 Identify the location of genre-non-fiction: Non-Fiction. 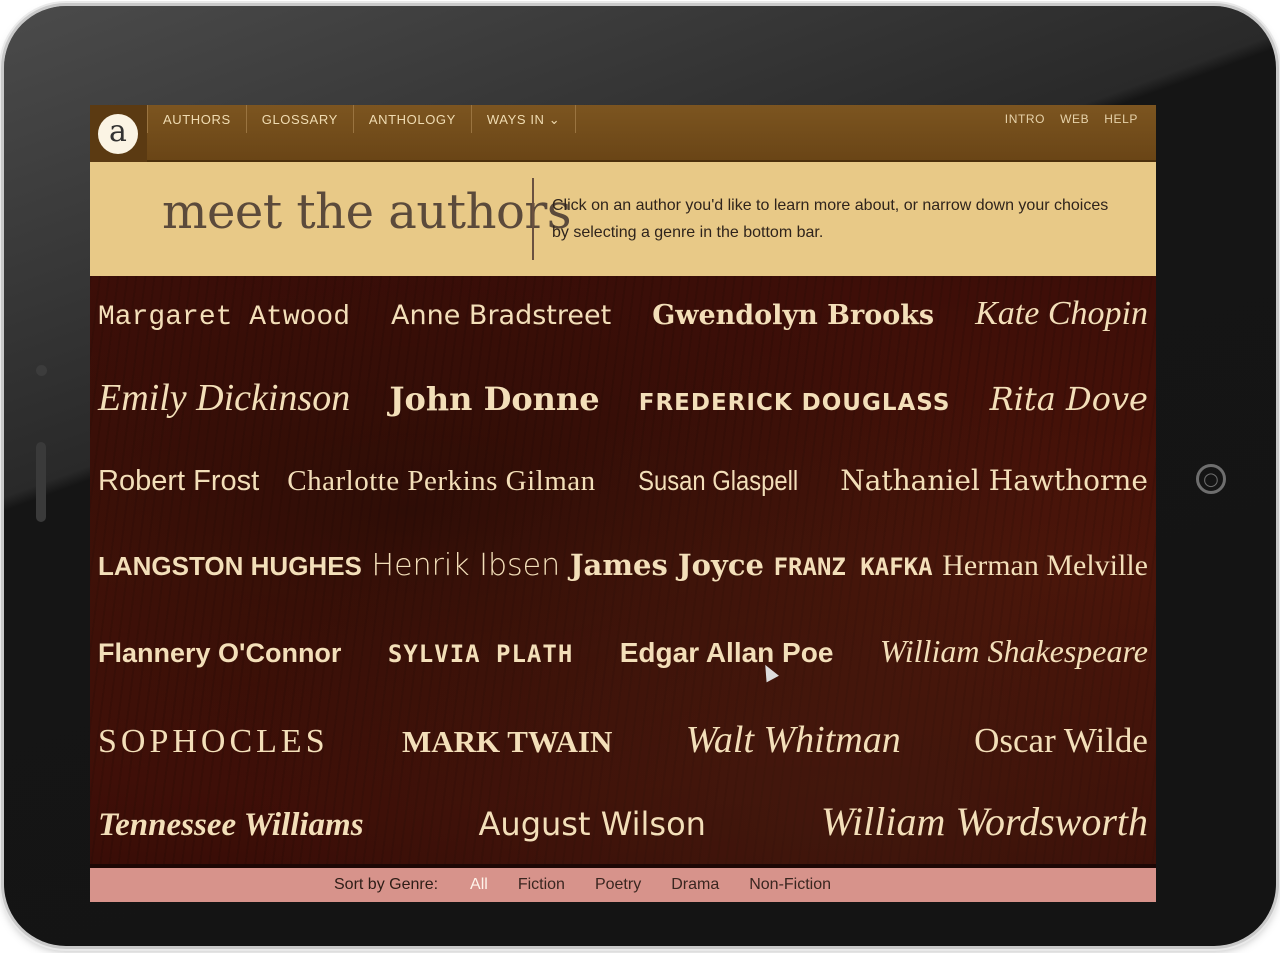
(790, 885).